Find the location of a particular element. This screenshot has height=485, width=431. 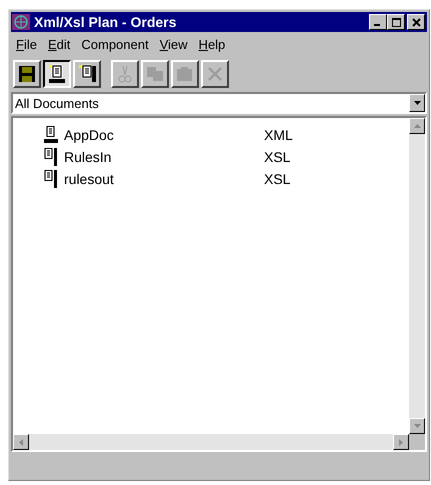

document-name: RulesIn is located at coordinates (164, 157).